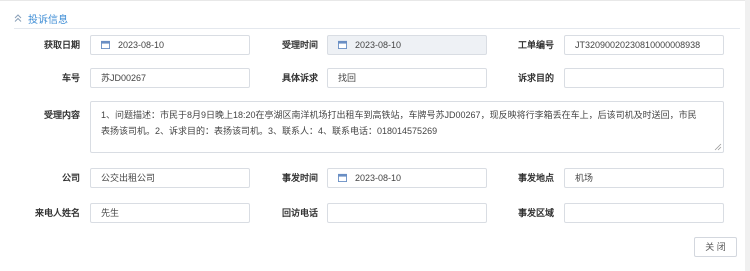 This screenshot has width=750, height=271. What do you see at coordinates (535, 213) in the screenshot?
I see `incident-area-label: 事发区域` at bounding box center [535, 213].